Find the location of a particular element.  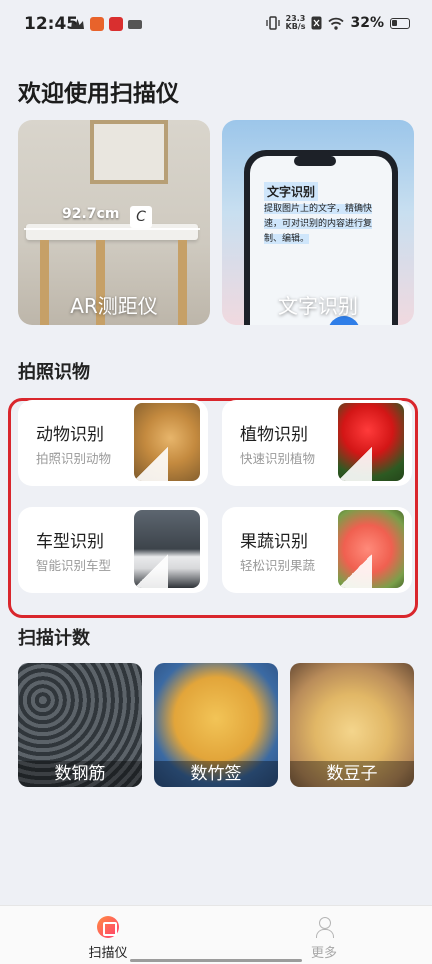

status-bar: 12:45 23.3 KB/s 32% is located at coordinates (216, 25).